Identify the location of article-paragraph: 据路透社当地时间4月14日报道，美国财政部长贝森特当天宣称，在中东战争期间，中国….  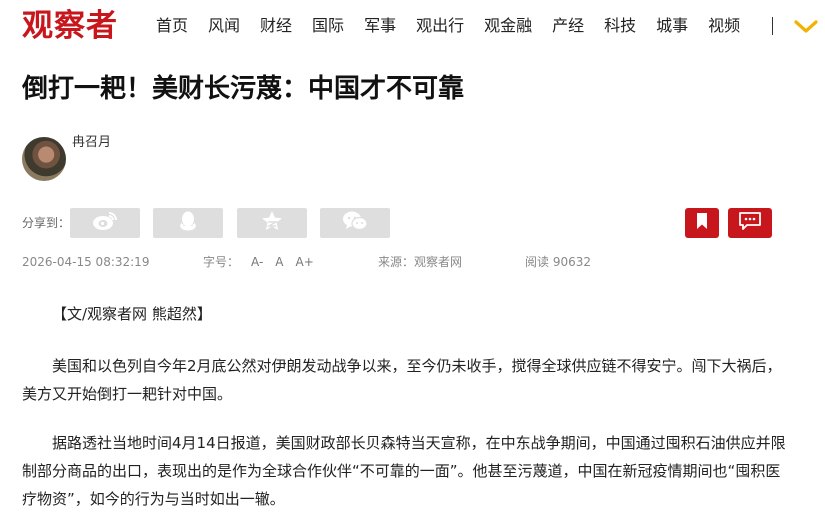
(404, 471).